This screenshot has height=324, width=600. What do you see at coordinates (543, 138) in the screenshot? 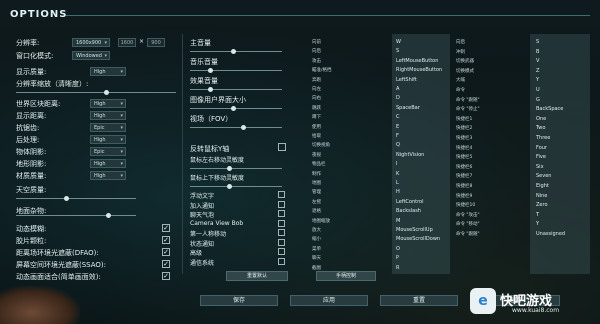
I see `keybind-key: Three` at bounding box center [543, 138].